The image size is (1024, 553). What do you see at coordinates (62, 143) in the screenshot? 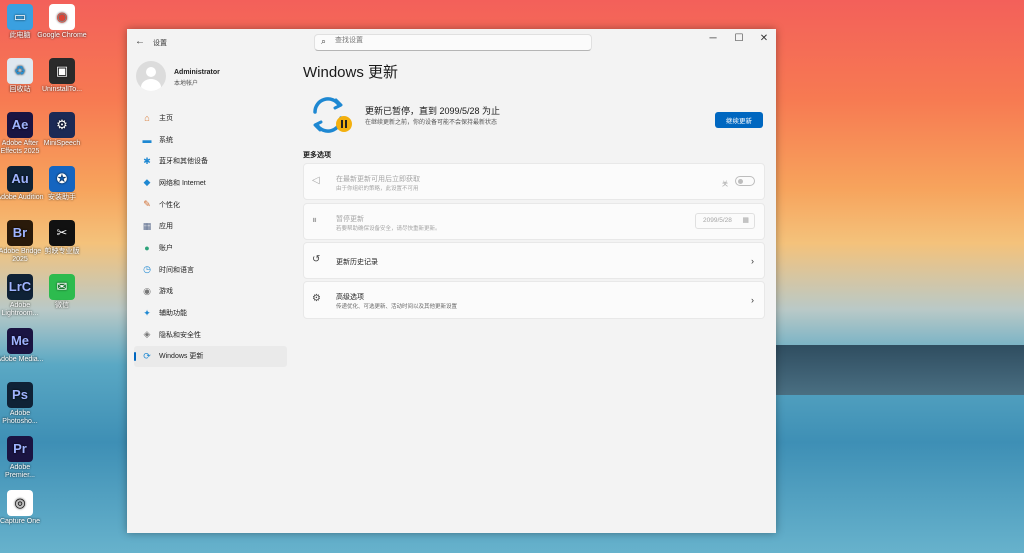
I see `desktop-icon-label: MiniSpeech` at bounding box center [62, 143].